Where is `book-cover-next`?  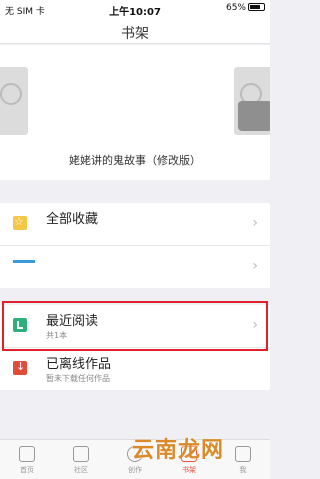
book-cover-next is located at coordinates (252, 101).